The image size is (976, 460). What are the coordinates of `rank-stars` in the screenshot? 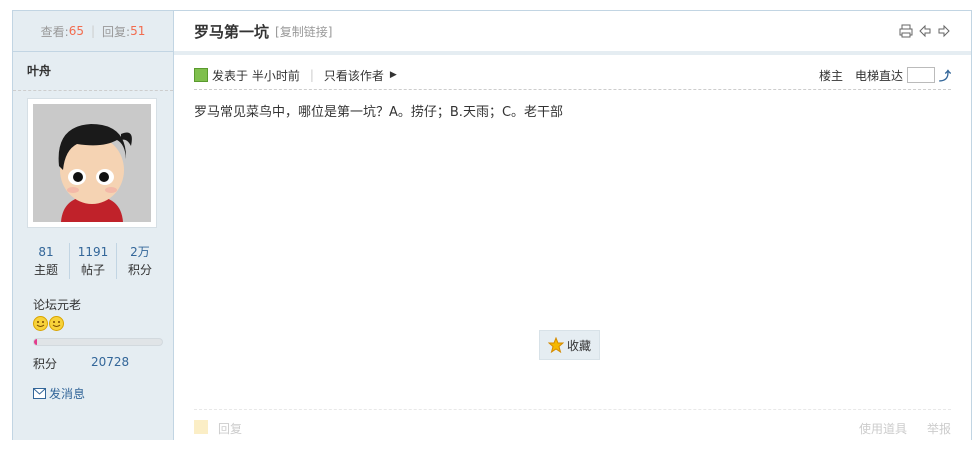 It's located at (48, 323).